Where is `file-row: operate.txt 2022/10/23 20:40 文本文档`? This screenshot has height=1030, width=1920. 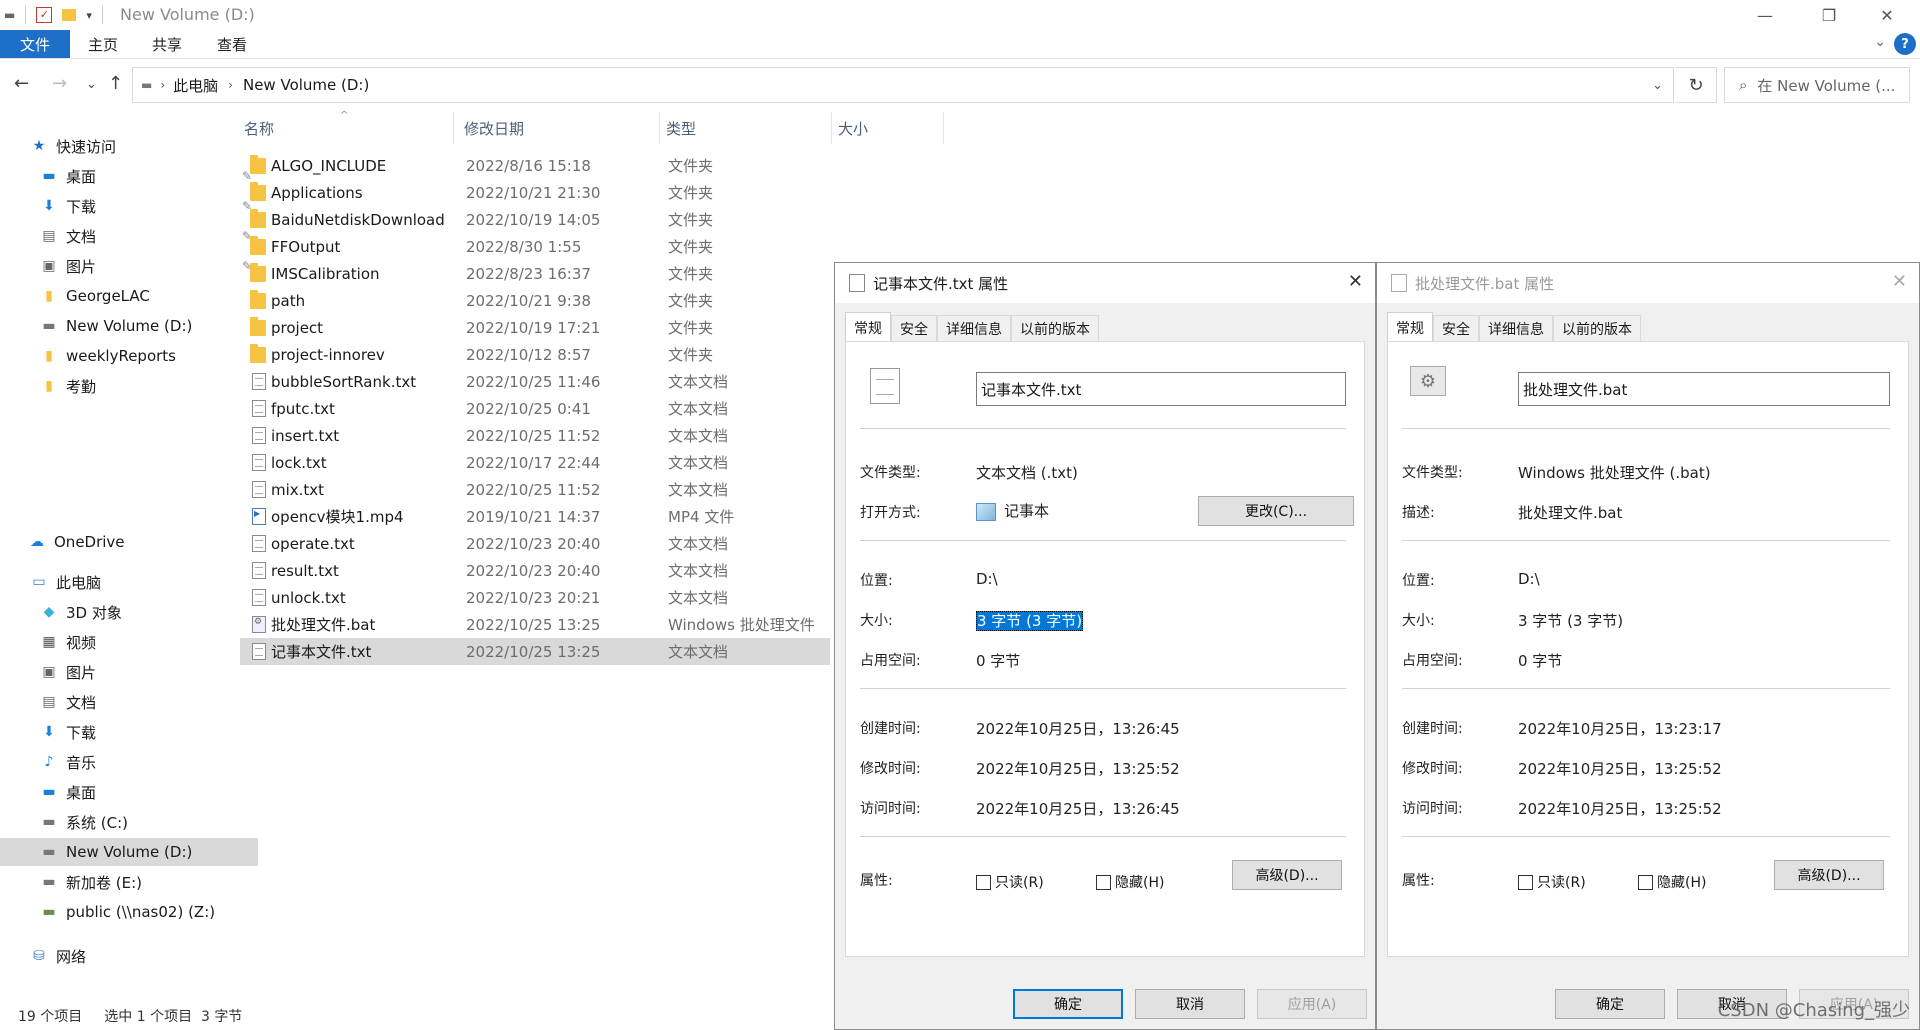 file-row: operate.txt 2022/10/23 20:40 文本文档 is located at coordinates (535, 543).